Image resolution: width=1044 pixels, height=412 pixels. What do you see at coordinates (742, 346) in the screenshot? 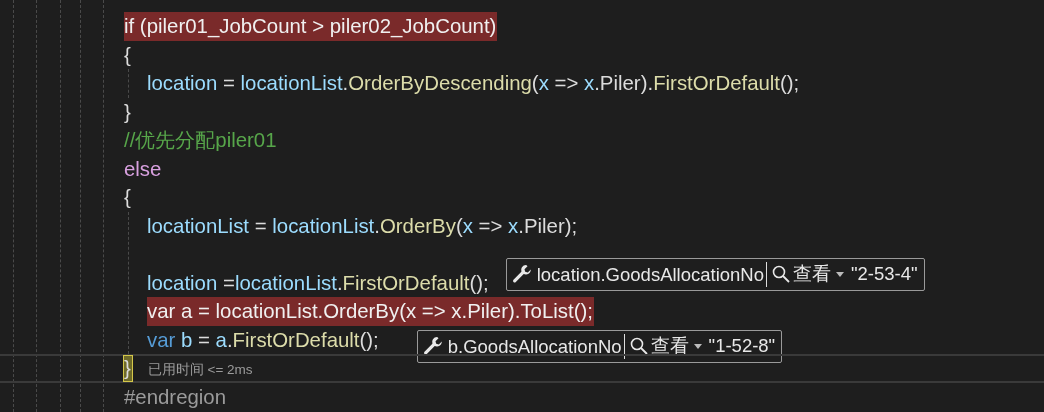
I see `variable-value: "1-52-8"` at bounding box center [742, 346].